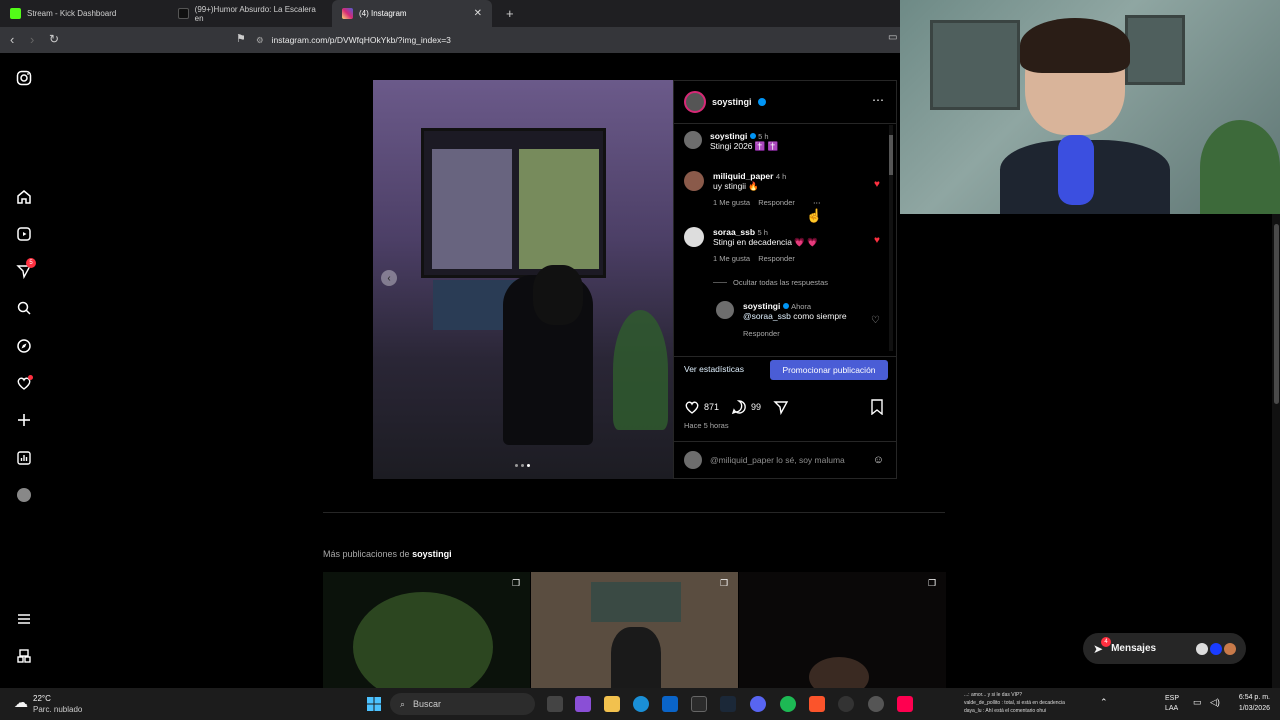 This screenshot has height=720, width=1280. What do you see at coordinates (25, 269) in the screenshot?
I see `direct-messages-icon: 5` at bounding box center [25, 269].